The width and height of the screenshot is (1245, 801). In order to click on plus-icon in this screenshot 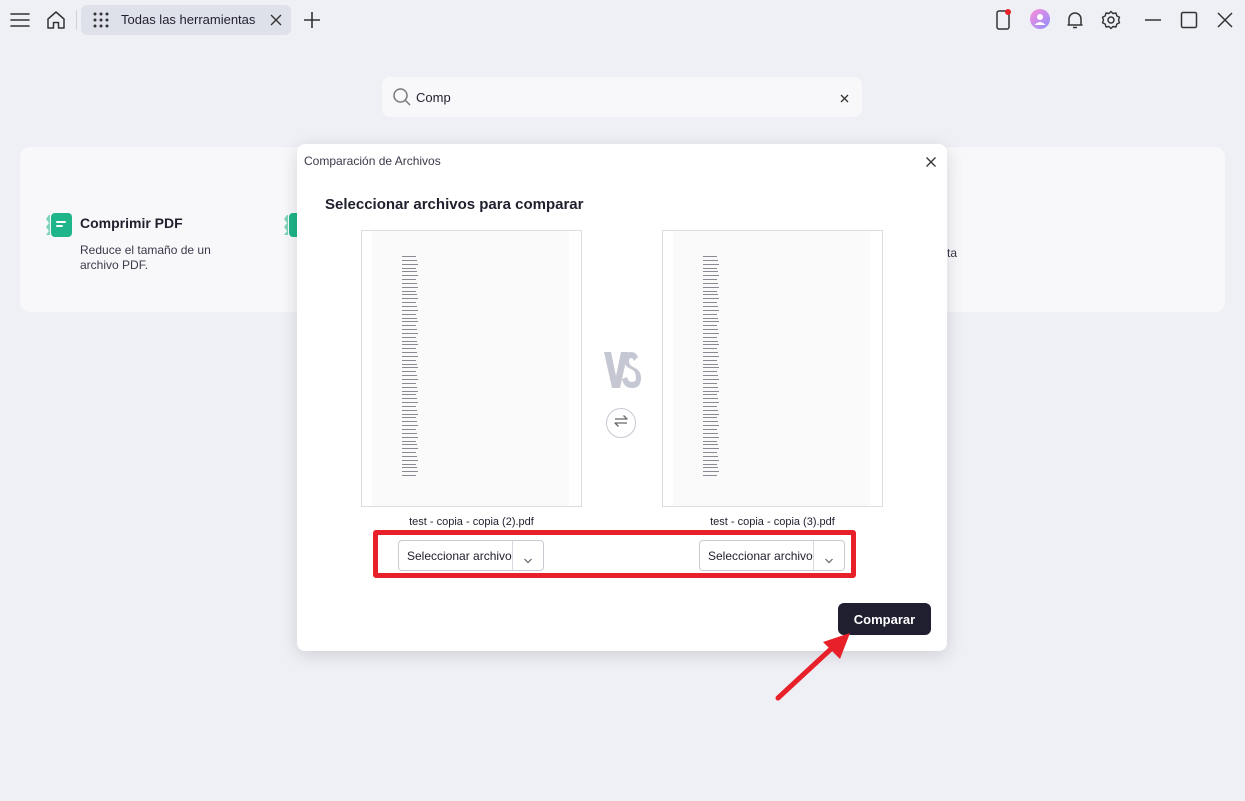, I will do `click(312, 20)`.